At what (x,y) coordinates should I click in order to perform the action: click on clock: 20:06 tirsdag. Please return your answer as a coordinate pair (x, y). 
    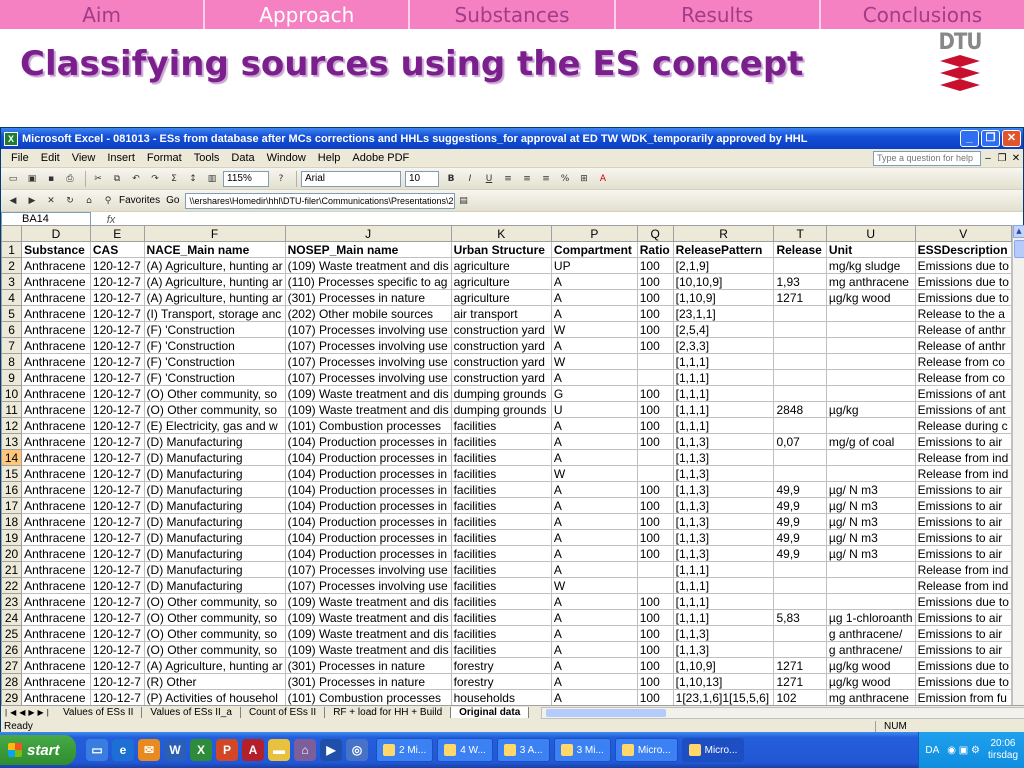
    Looking at the image, I should click on (1003, 750).